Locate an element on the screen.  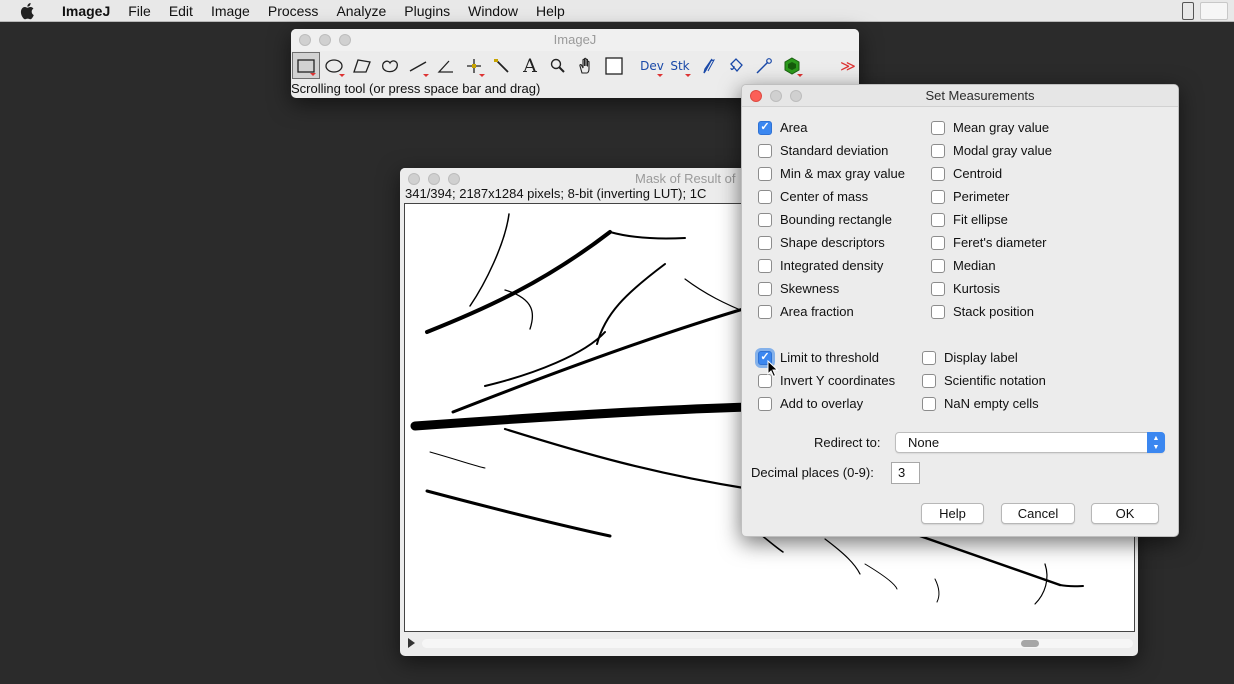
freehand-tool-icon is located at coordinates (390, 65).